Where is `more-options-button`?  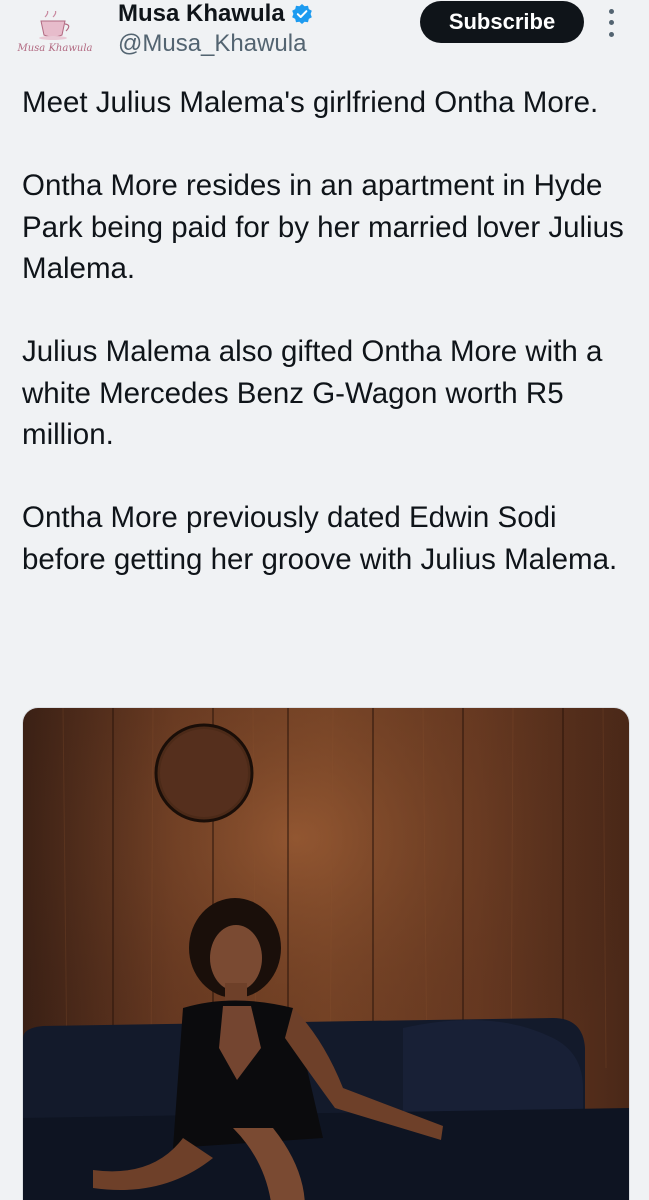 more-options-button is located at coordinates (611, 23).